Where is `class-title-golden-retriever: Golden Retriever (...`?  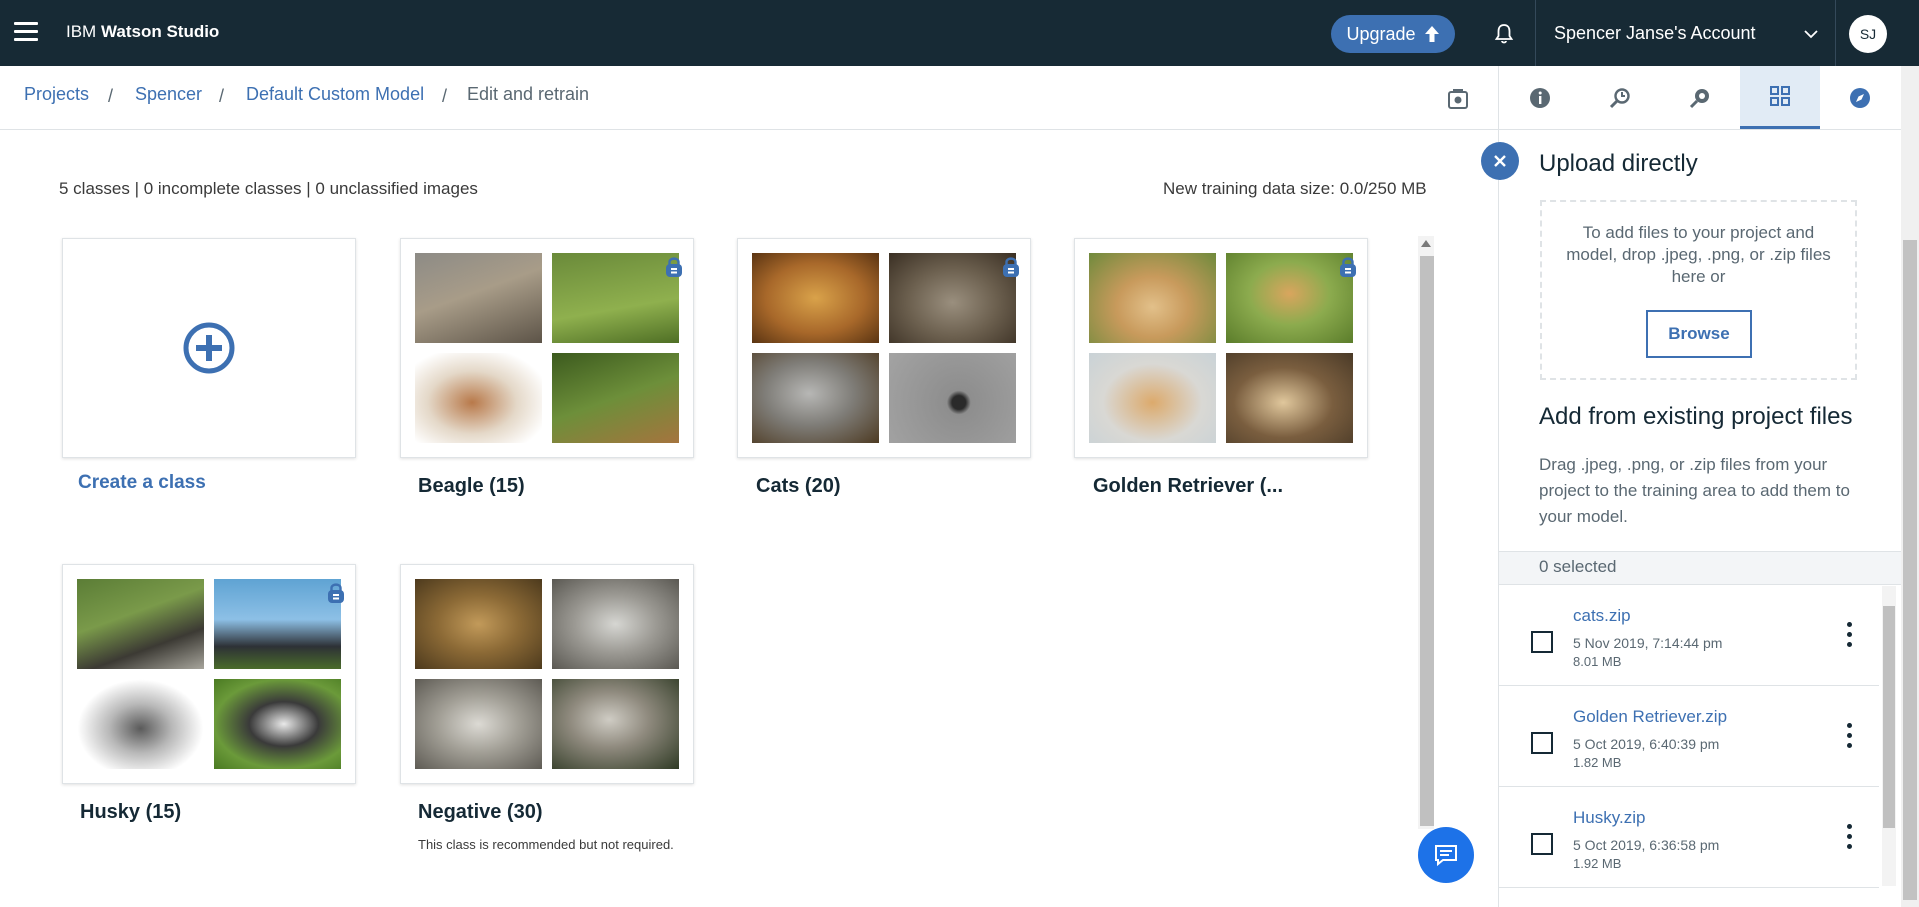
class-title-golden-retriever: Golden Retriever (... is located at coordinates (1188, 486).